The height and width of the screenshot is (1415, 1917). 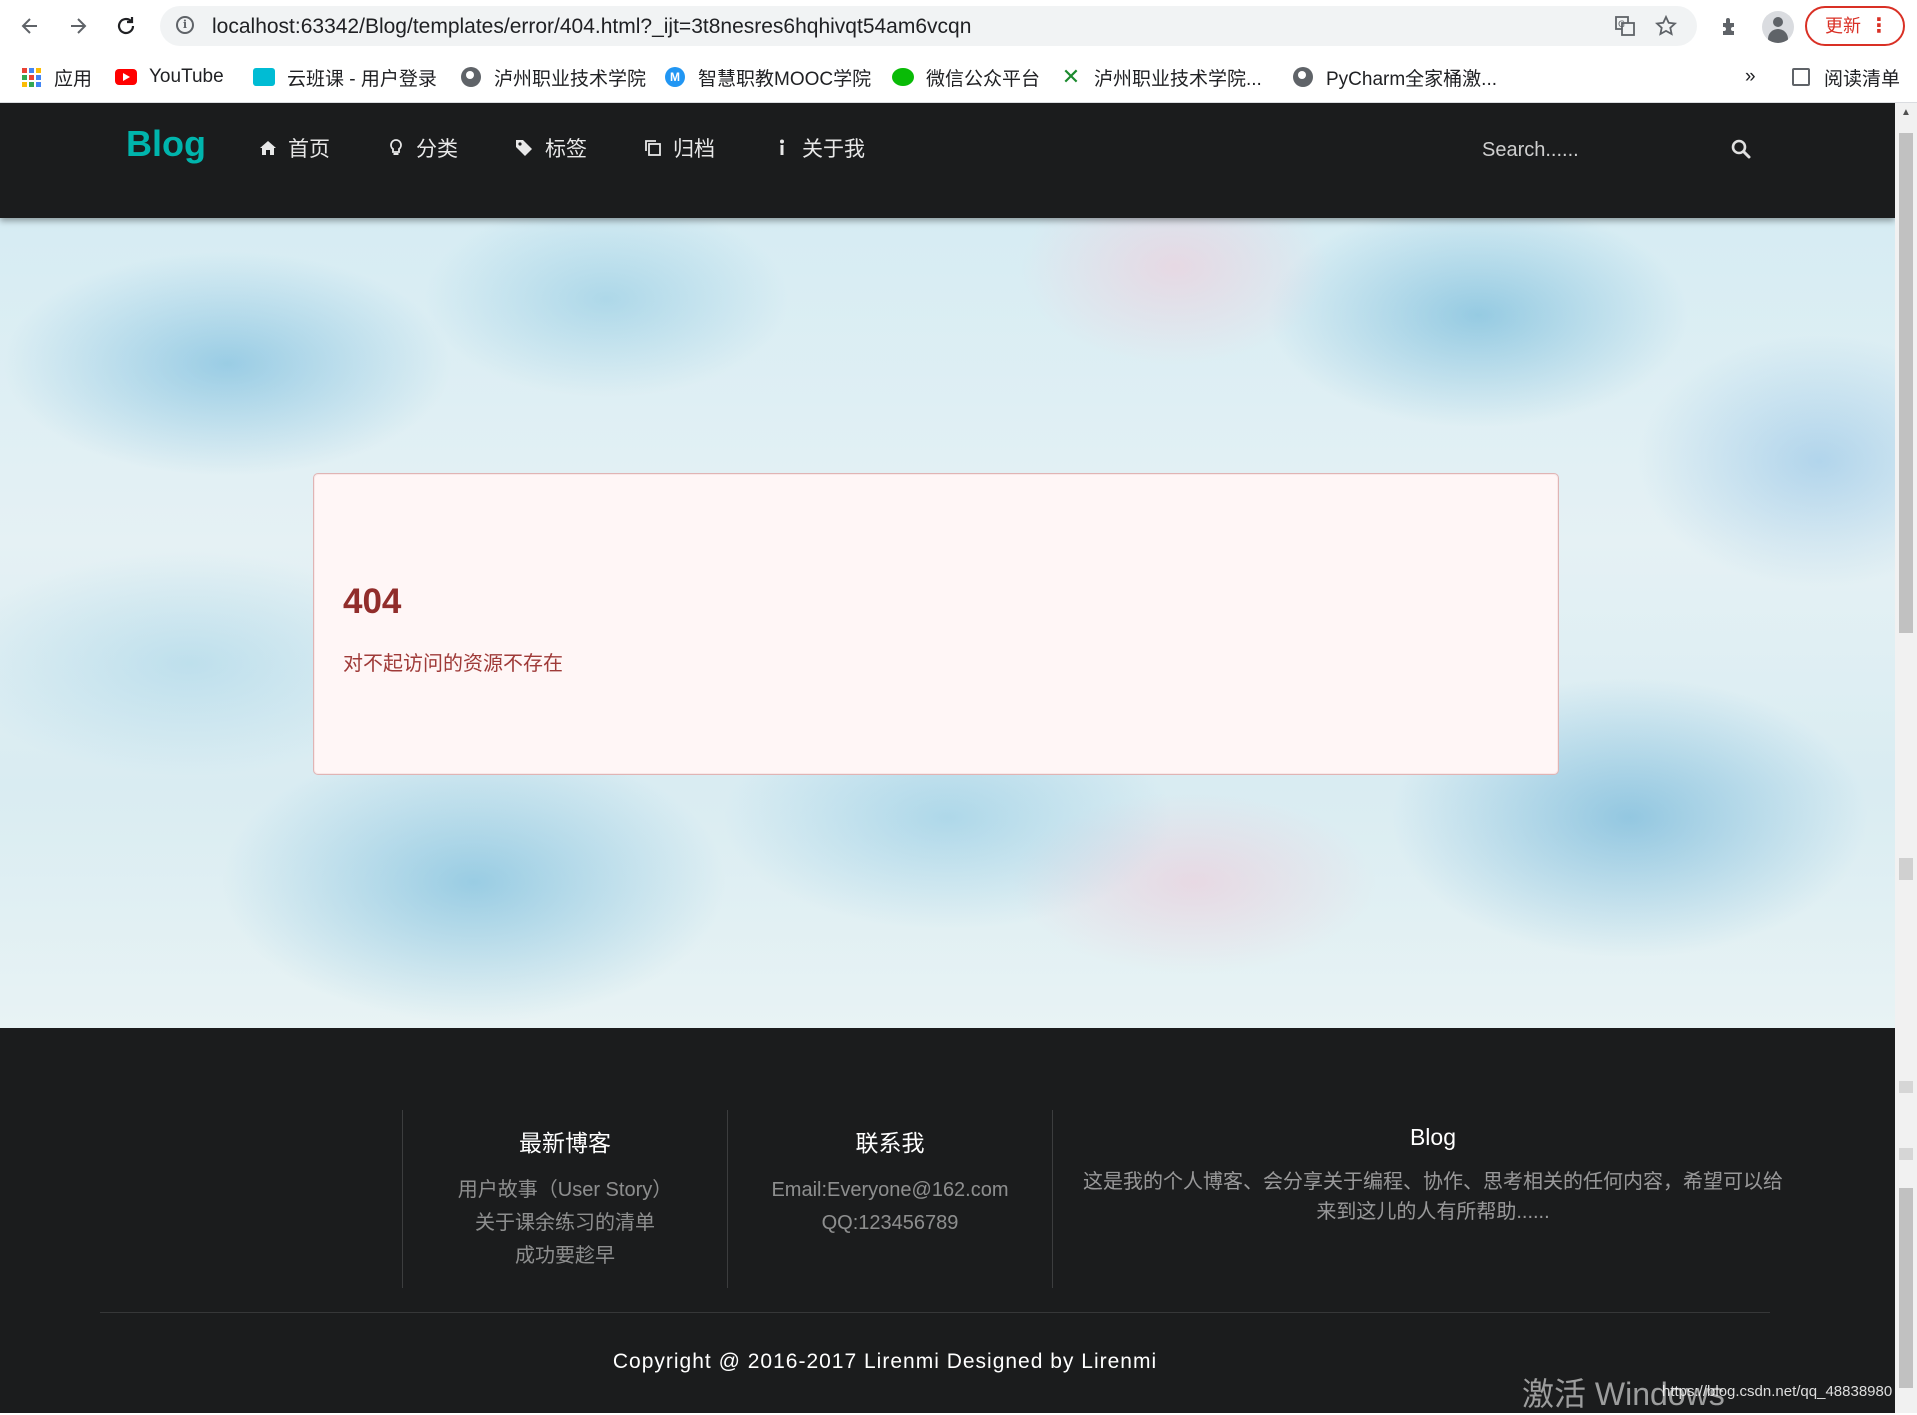 What do you see at coordinates (935, 1312) in the screenshot?
I see `footer-divider` at bounding box center [935, 1312].